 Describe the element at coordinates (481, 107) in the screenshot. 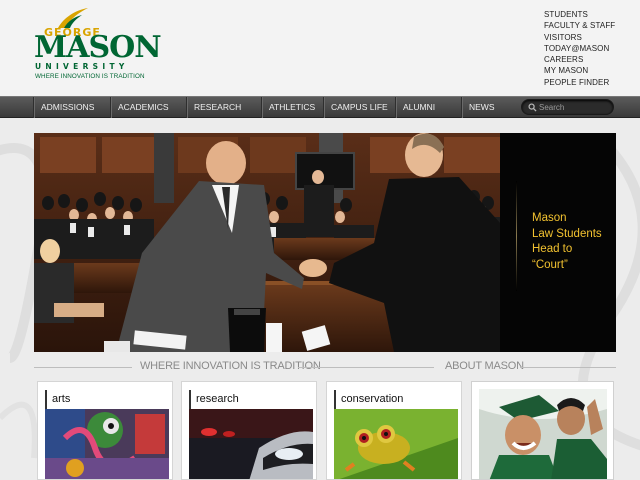

I see `nav-news: NEWS` at that location.